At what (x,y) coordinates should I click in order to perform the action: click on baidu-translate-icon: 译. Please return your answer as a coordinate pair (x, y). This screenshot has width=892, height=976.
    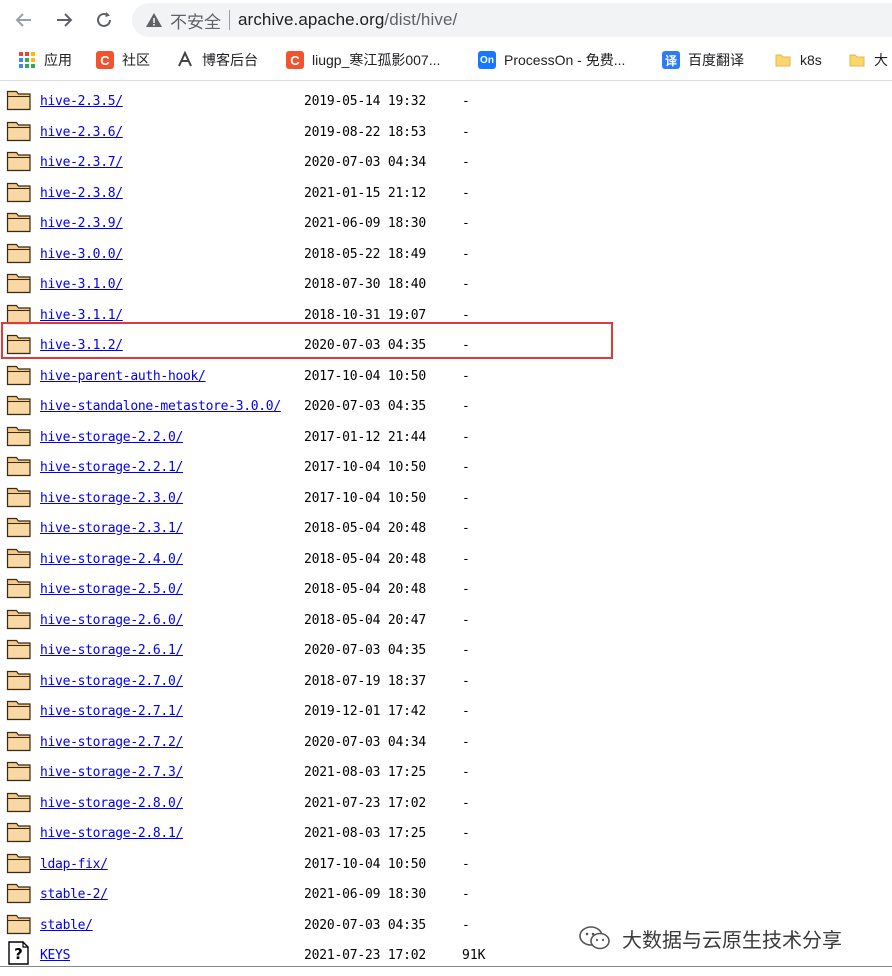
    Looking at the image, I should click on (671, 60).